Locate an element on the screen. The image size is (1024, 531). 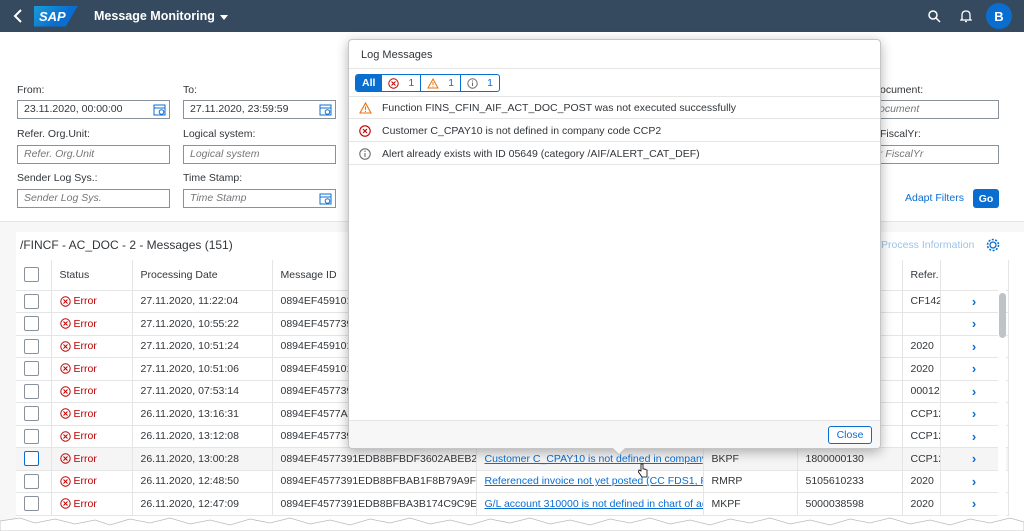
table-title: /FINCF - AC_DOC - 2 - Messages (151) is located at coordinates (126, 245).